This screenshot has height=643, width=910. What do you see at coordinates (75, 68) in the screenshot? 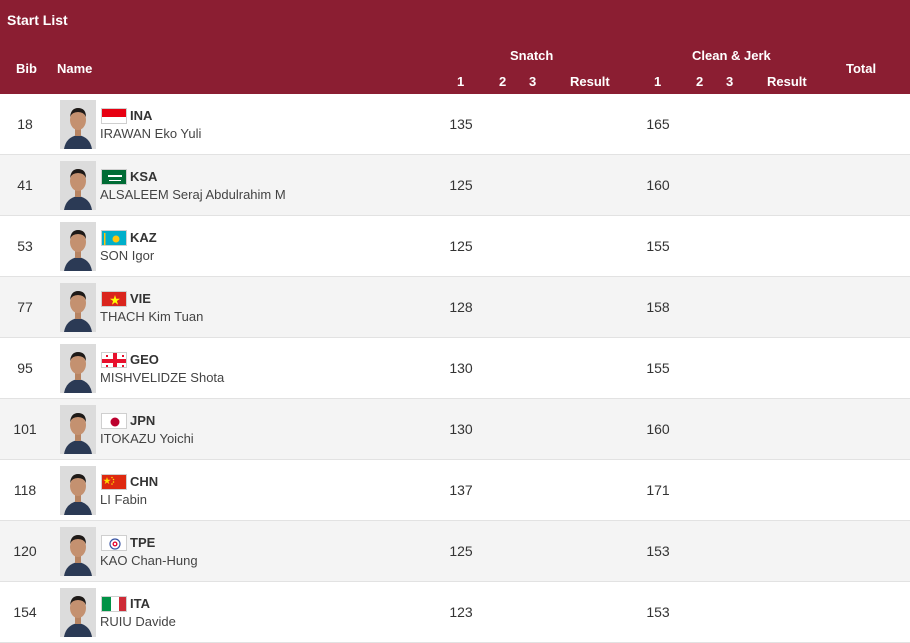
I see `col-name-header: Name` at bounding box center [75, 68].